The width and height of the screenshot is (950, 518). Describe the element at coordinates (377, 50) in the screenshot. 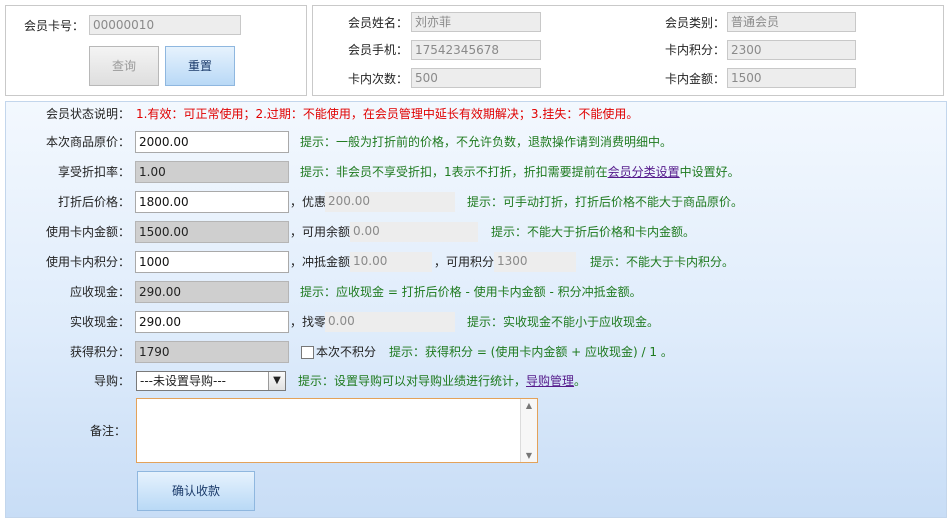

I see `member-phone-label: 会员手机：` at that location.